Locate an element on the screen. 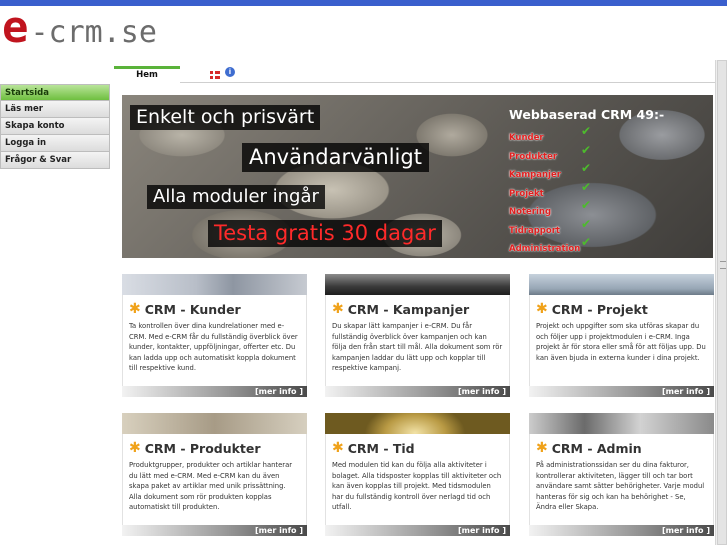  hero-module-label: Tidrapport is located at coordinates (534, 230).